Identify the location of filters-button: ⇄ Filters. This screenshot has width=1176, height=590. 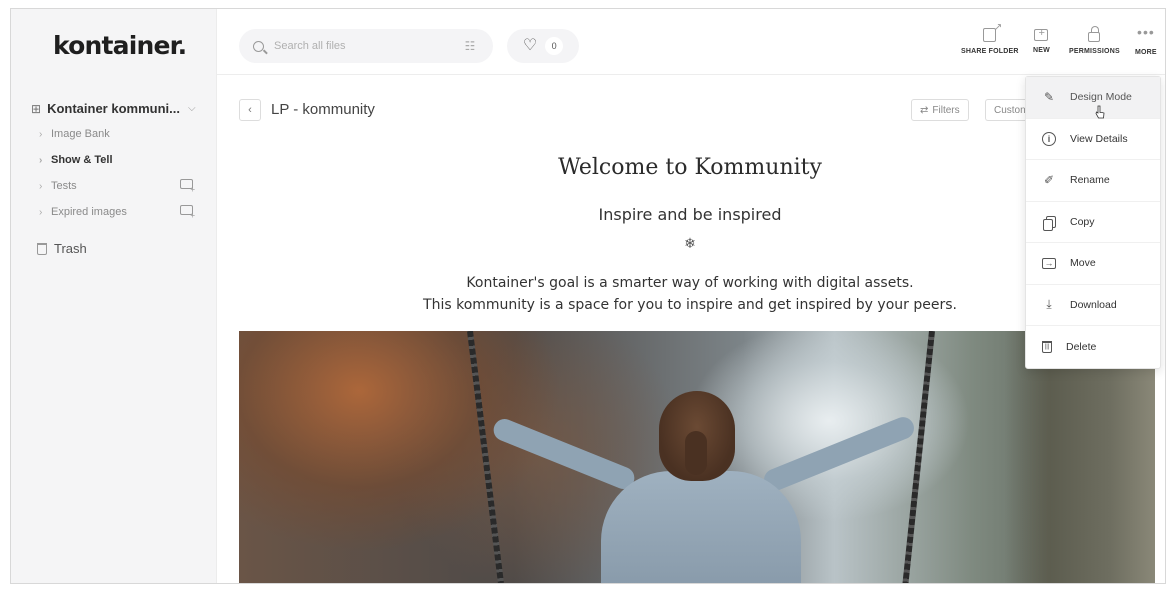
(940, 110).